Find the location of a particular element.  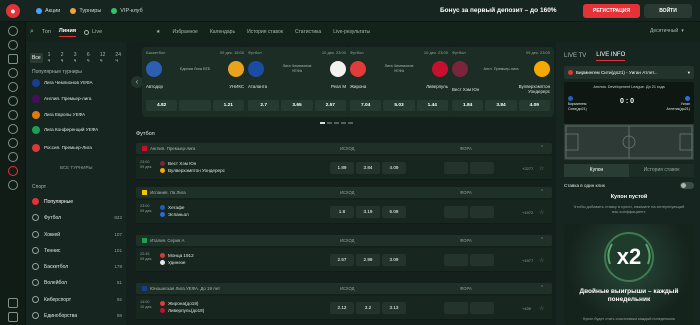

register-button: РЕГИСТРАЦИЯ is located at coordinates (611, 11).